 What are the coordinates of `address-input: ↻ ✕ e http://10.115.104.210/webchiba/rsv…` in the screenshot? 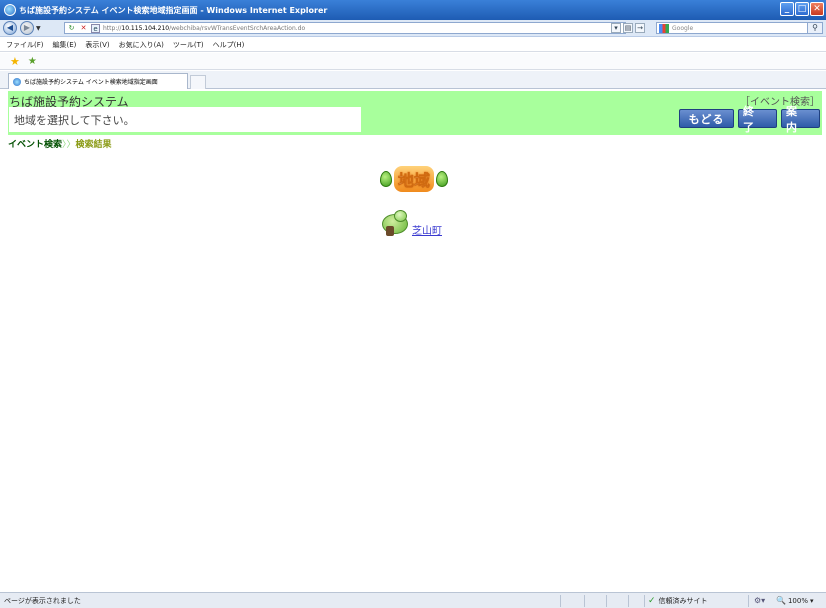 It's located at (345, 28).